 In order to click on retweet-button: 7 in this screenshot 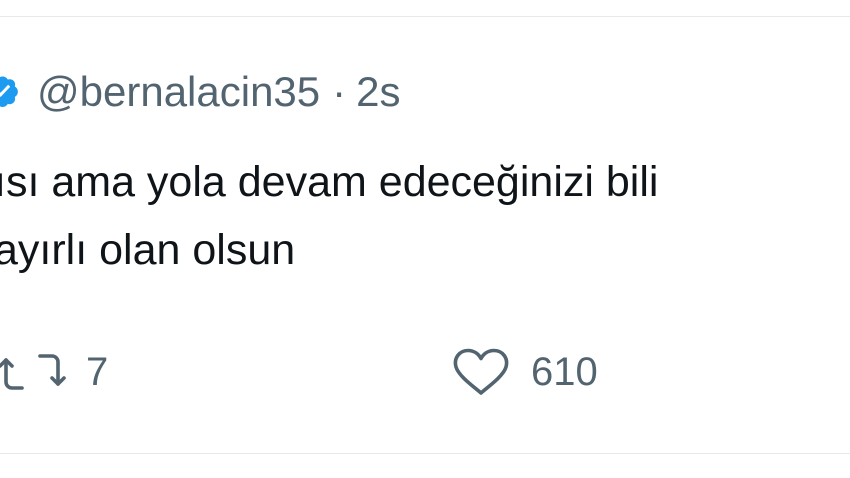, I will do `click(54, 372)`.